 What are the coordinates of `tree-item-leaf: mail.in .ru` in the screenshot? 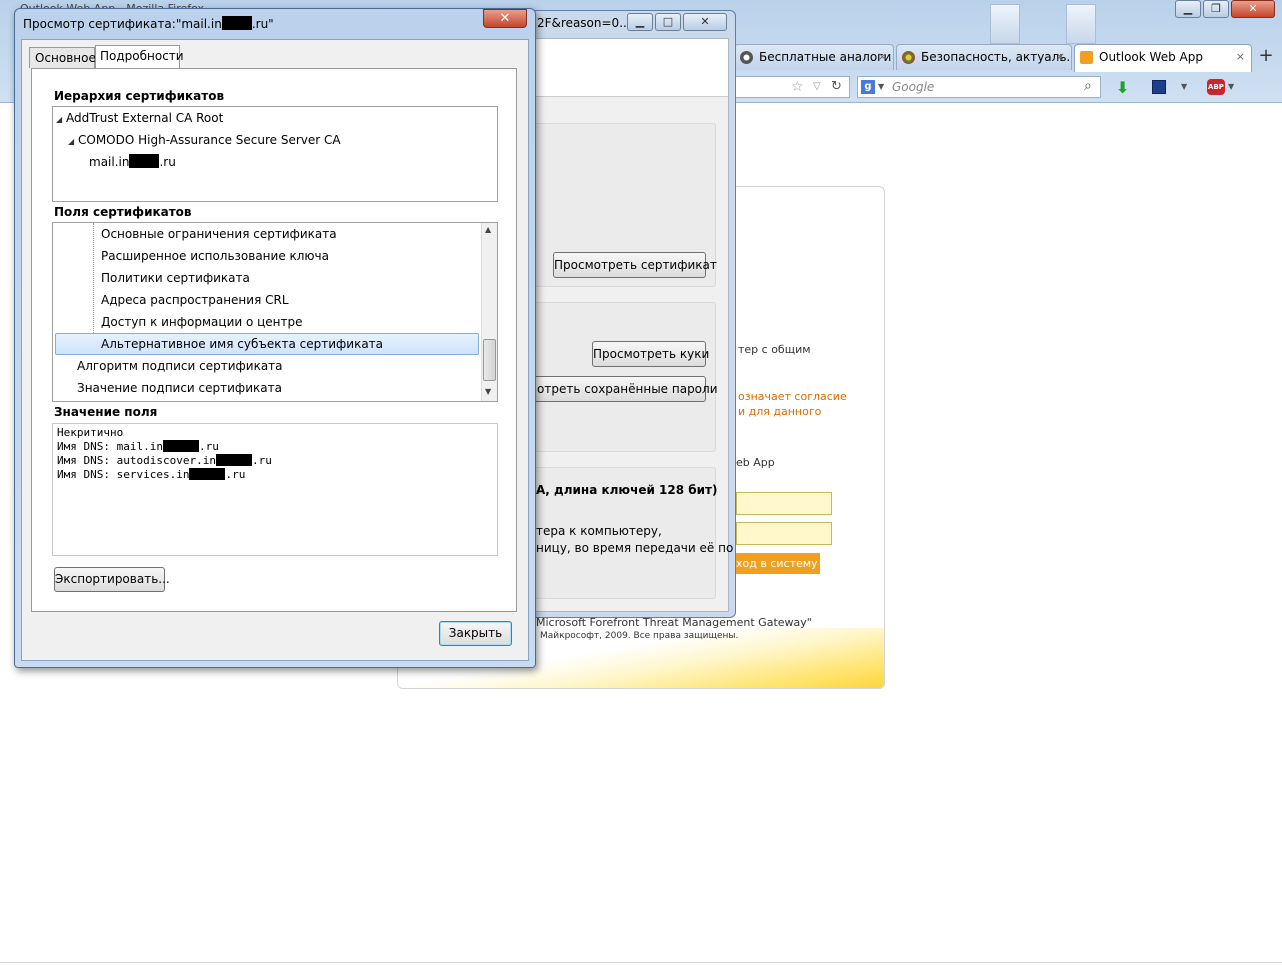 It's located at (132, 162).